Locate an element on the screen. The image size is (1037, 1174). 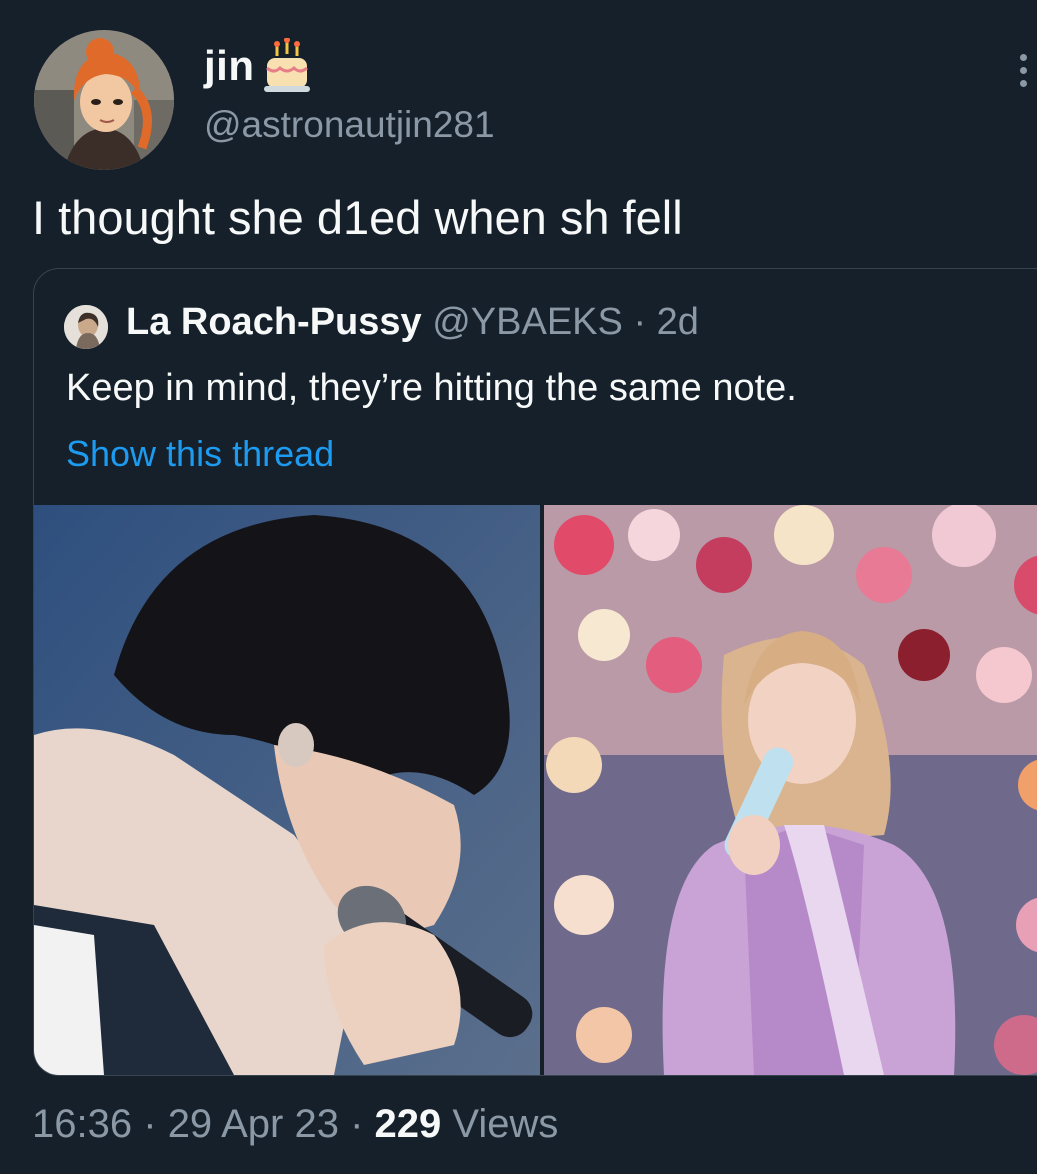
tweet-time: 16:36 is located at coordinates (82, 1124).